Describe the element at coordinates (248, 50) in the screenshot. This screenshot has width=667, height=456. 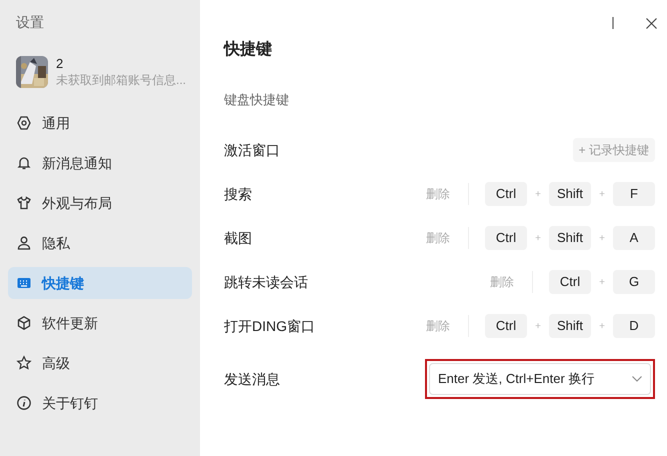
I see `page-title: 快捷键` at that location.